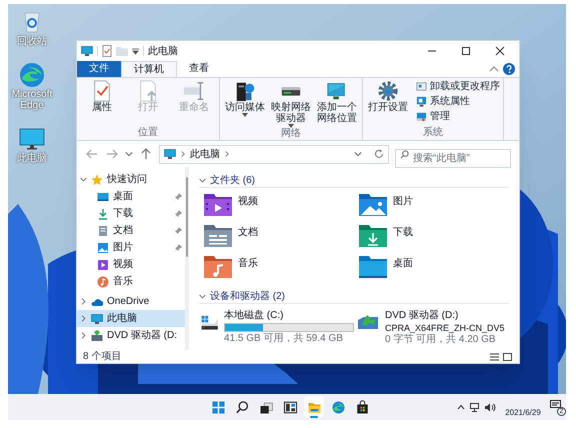  I want to click on window-title: 此电脑, so click(163, 51).